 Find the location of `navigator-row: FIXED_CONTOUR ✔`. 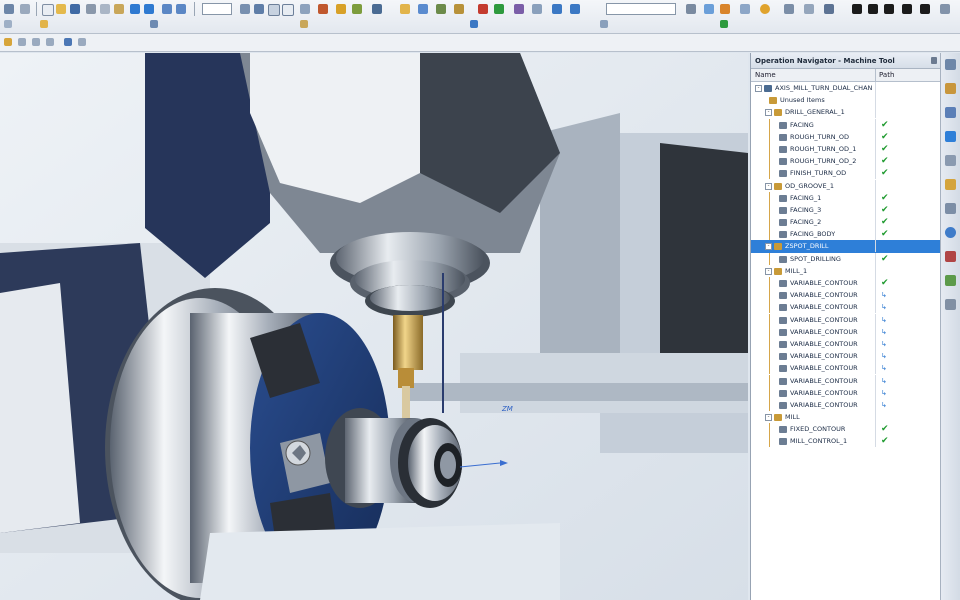

navigator-row: FIXED_CONTOUR ✔ is located at coordinates (846, 429).